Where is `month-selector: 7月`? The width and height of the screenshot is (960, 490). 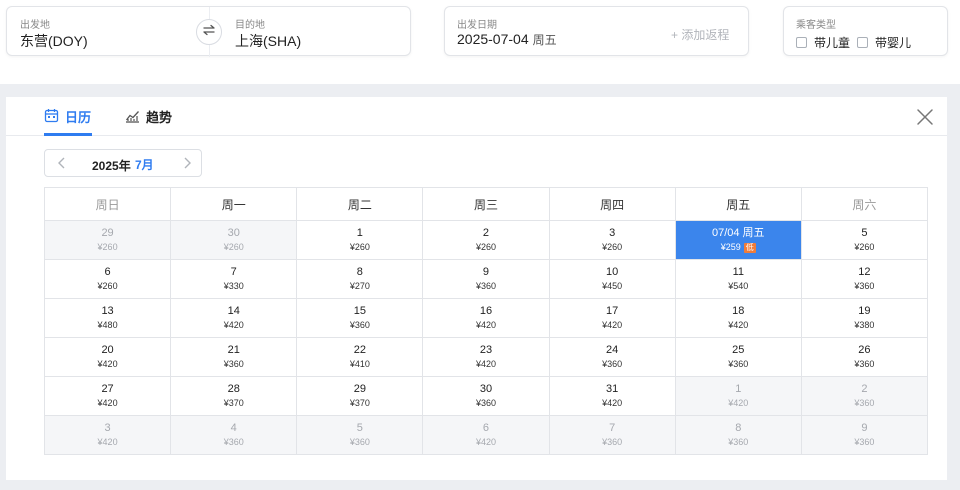
month-selector: 7月 is located at coordinates (144, 164).